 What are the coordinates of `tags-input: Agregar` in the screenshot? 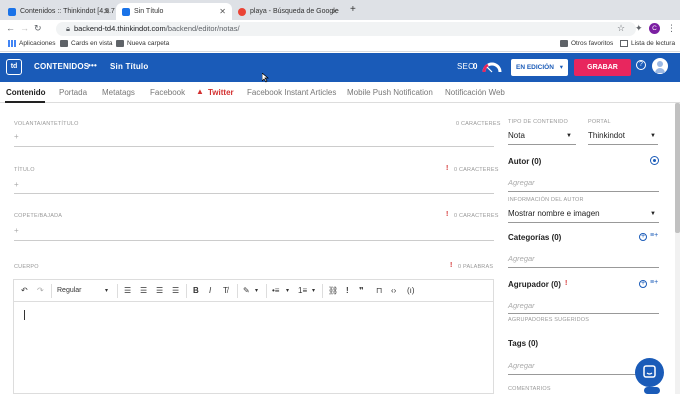 It's located at (521, 365).